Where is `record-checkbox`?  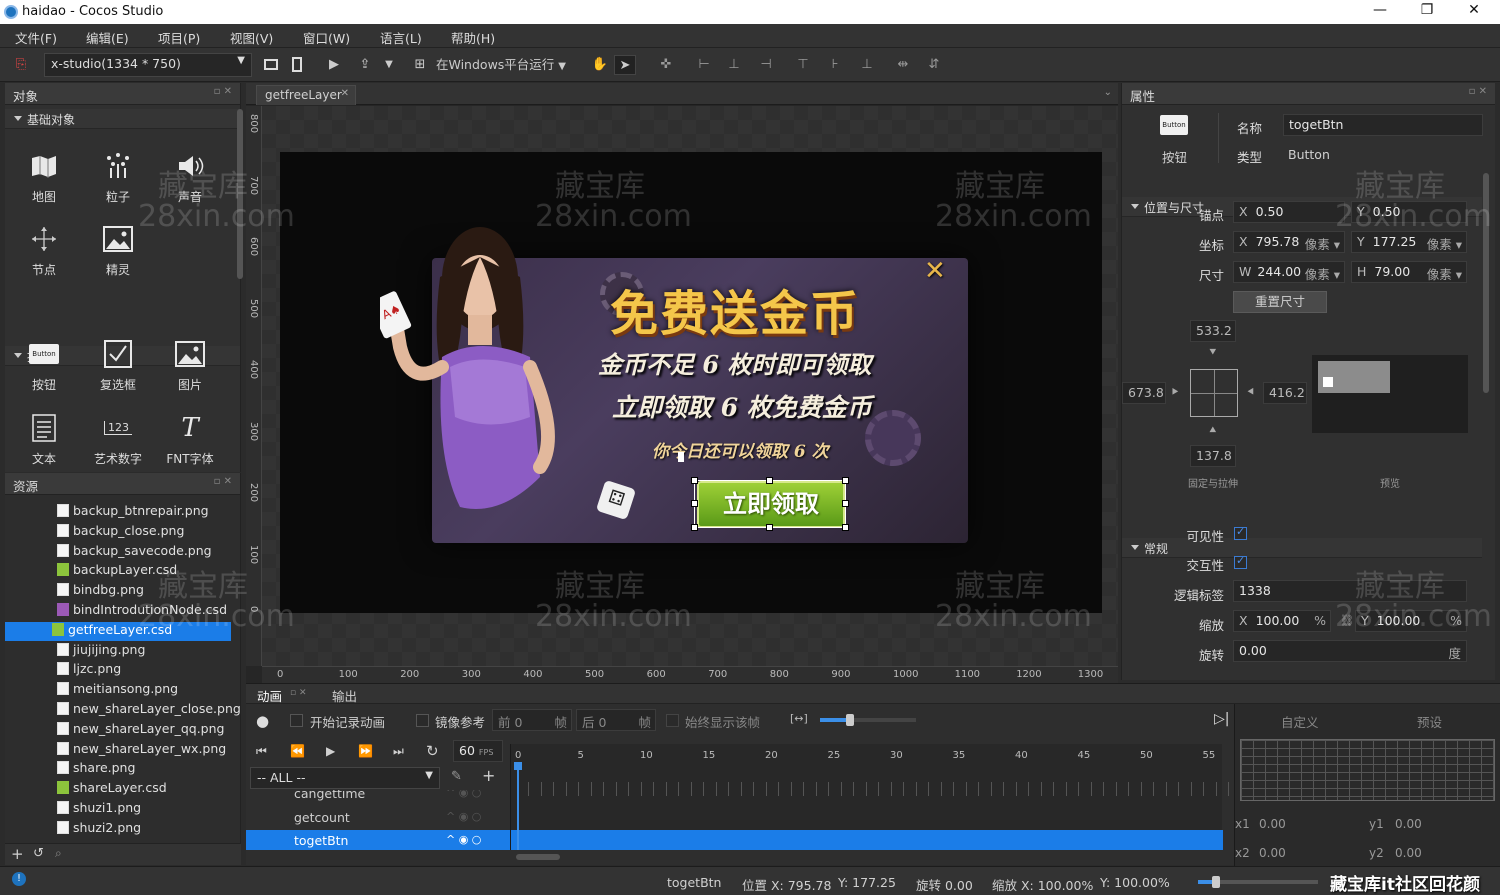 record-checkbox is located at coordinates (296, 720).